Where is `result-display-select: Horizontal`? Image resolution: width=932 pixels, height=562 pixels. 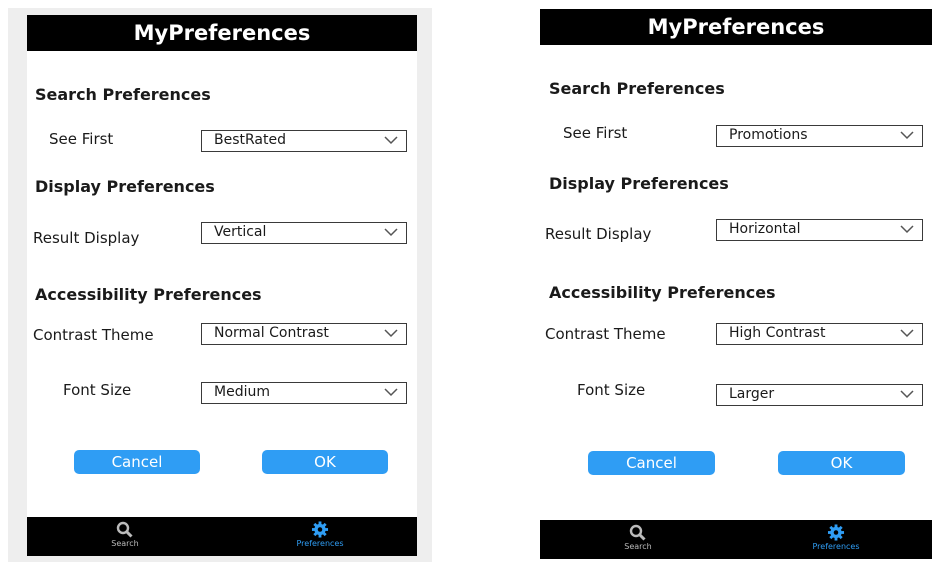 result-display-select: Horizontal is located at coordinates (819, 230).